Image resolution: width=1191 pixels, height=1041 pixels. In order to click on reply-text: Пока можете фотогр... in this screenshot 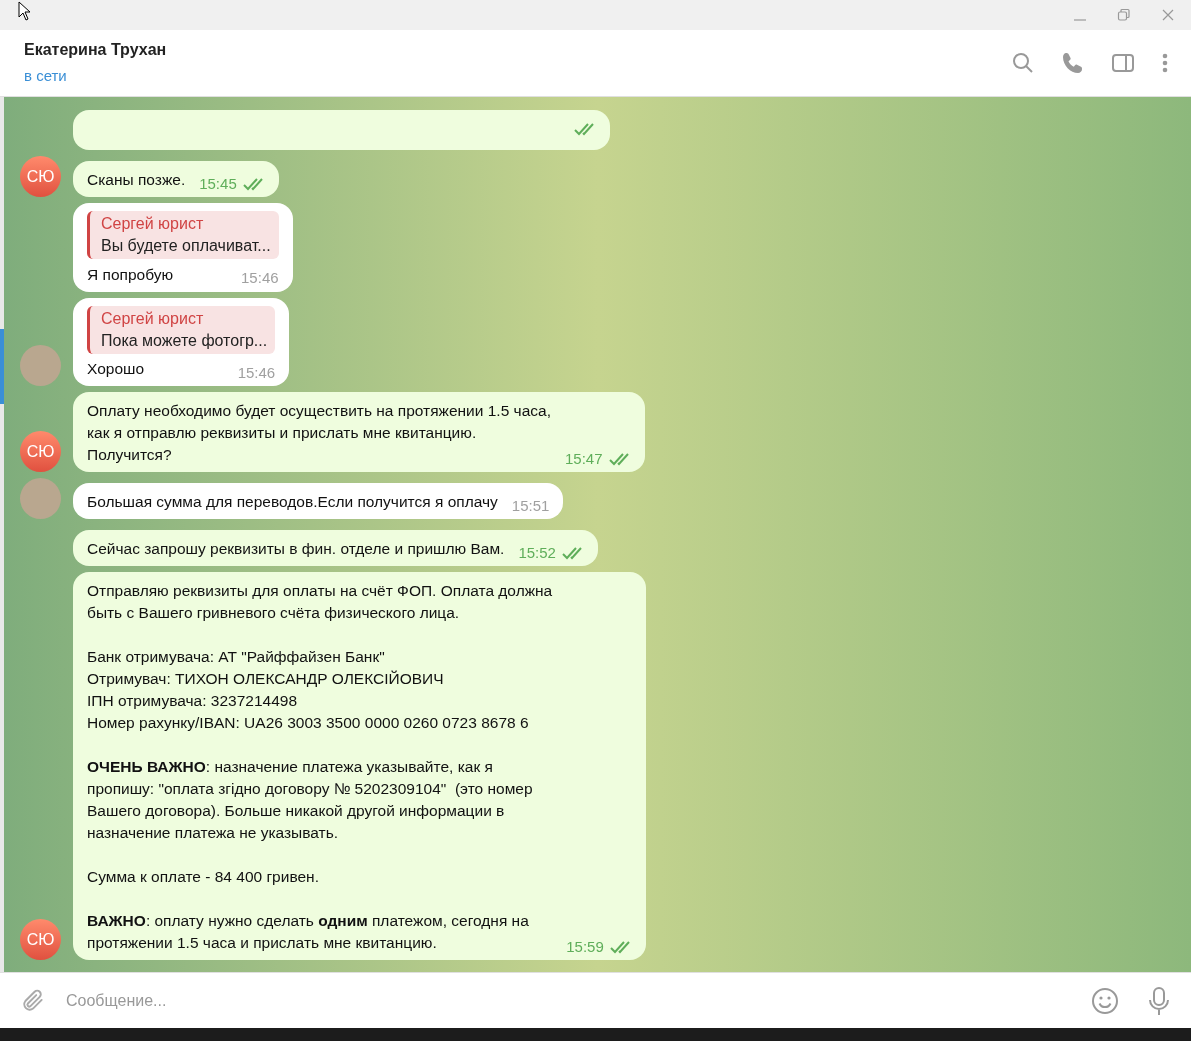, I will do `click(184, 340)`.